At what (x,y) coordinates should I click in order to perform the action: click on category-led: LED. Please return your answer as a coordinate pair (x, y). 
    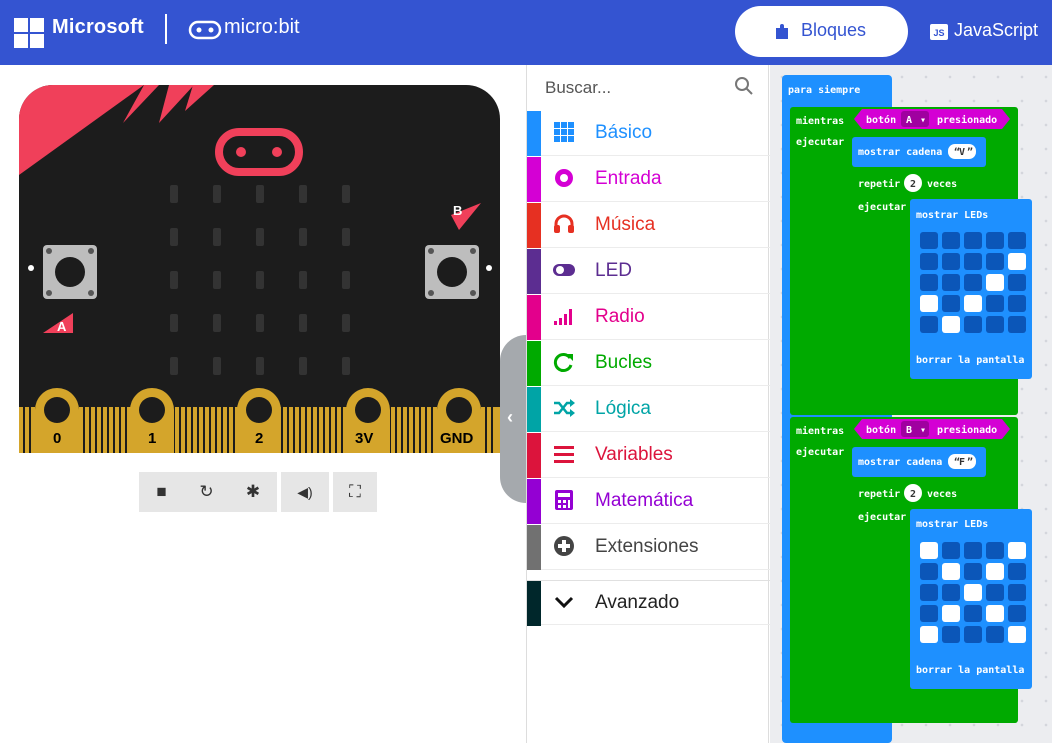
    Looking at the image, I should click on (648, 271).